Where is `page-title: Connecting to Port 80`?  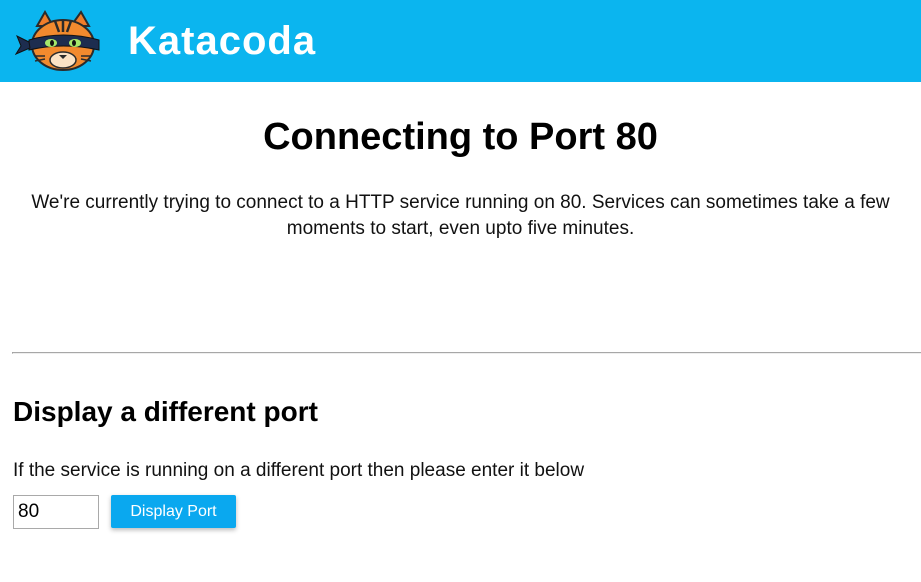 page-title: Connecting to Port 80 is located at coordinates (460, 137).